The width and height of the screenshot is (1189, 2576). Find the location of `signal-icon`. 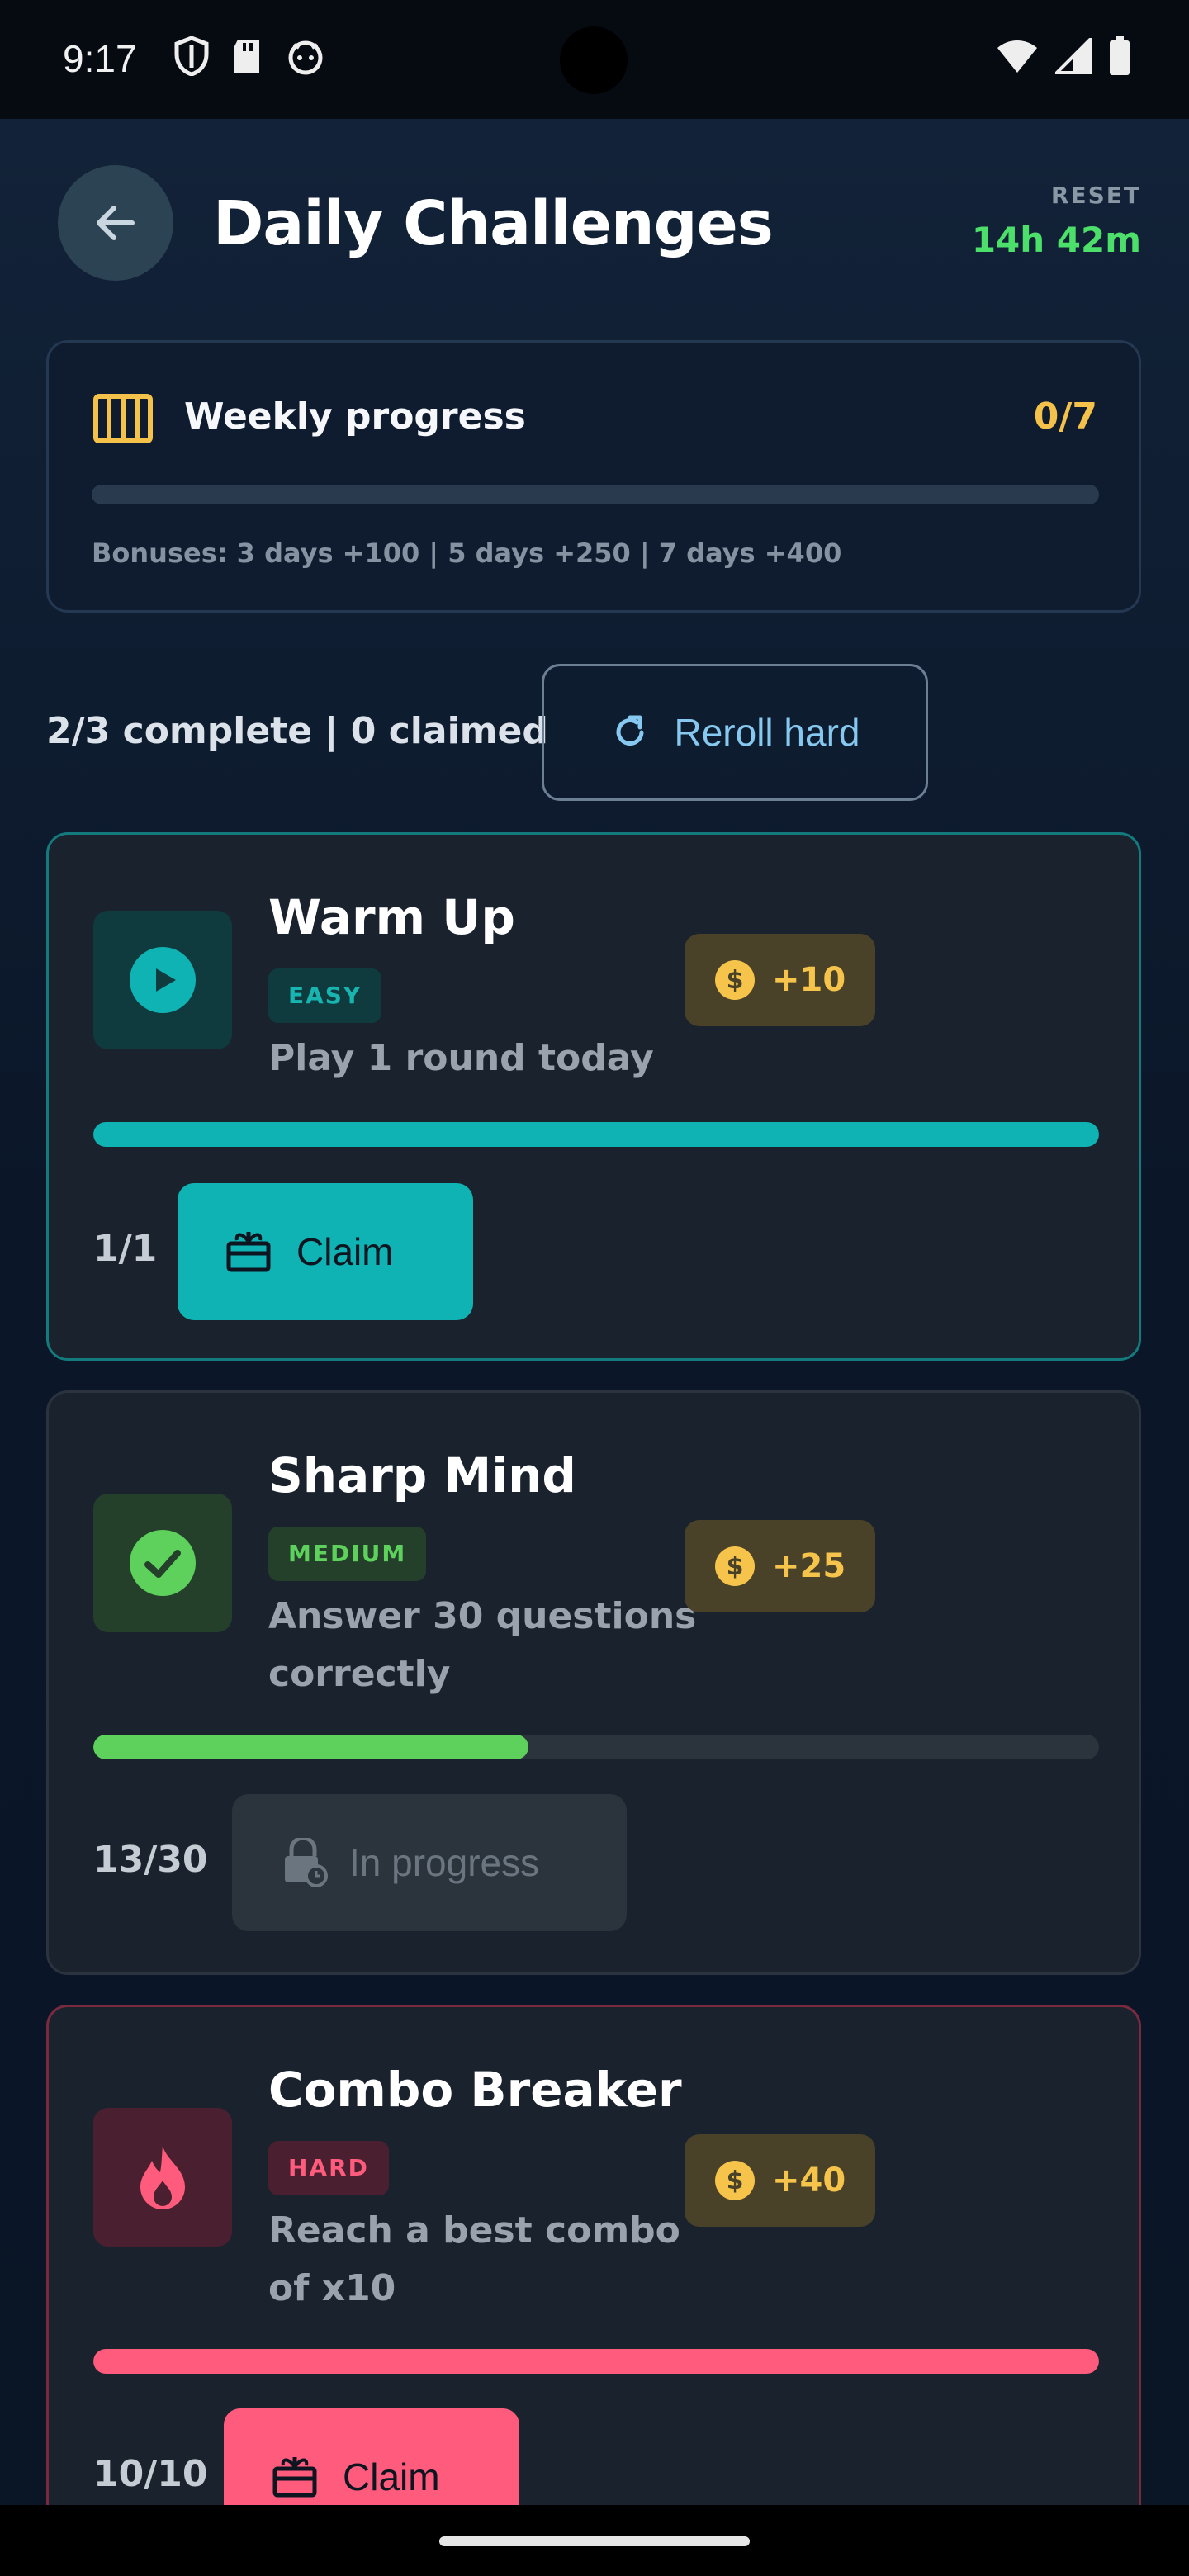

signal-icon is located at coordinates (1073, 56).